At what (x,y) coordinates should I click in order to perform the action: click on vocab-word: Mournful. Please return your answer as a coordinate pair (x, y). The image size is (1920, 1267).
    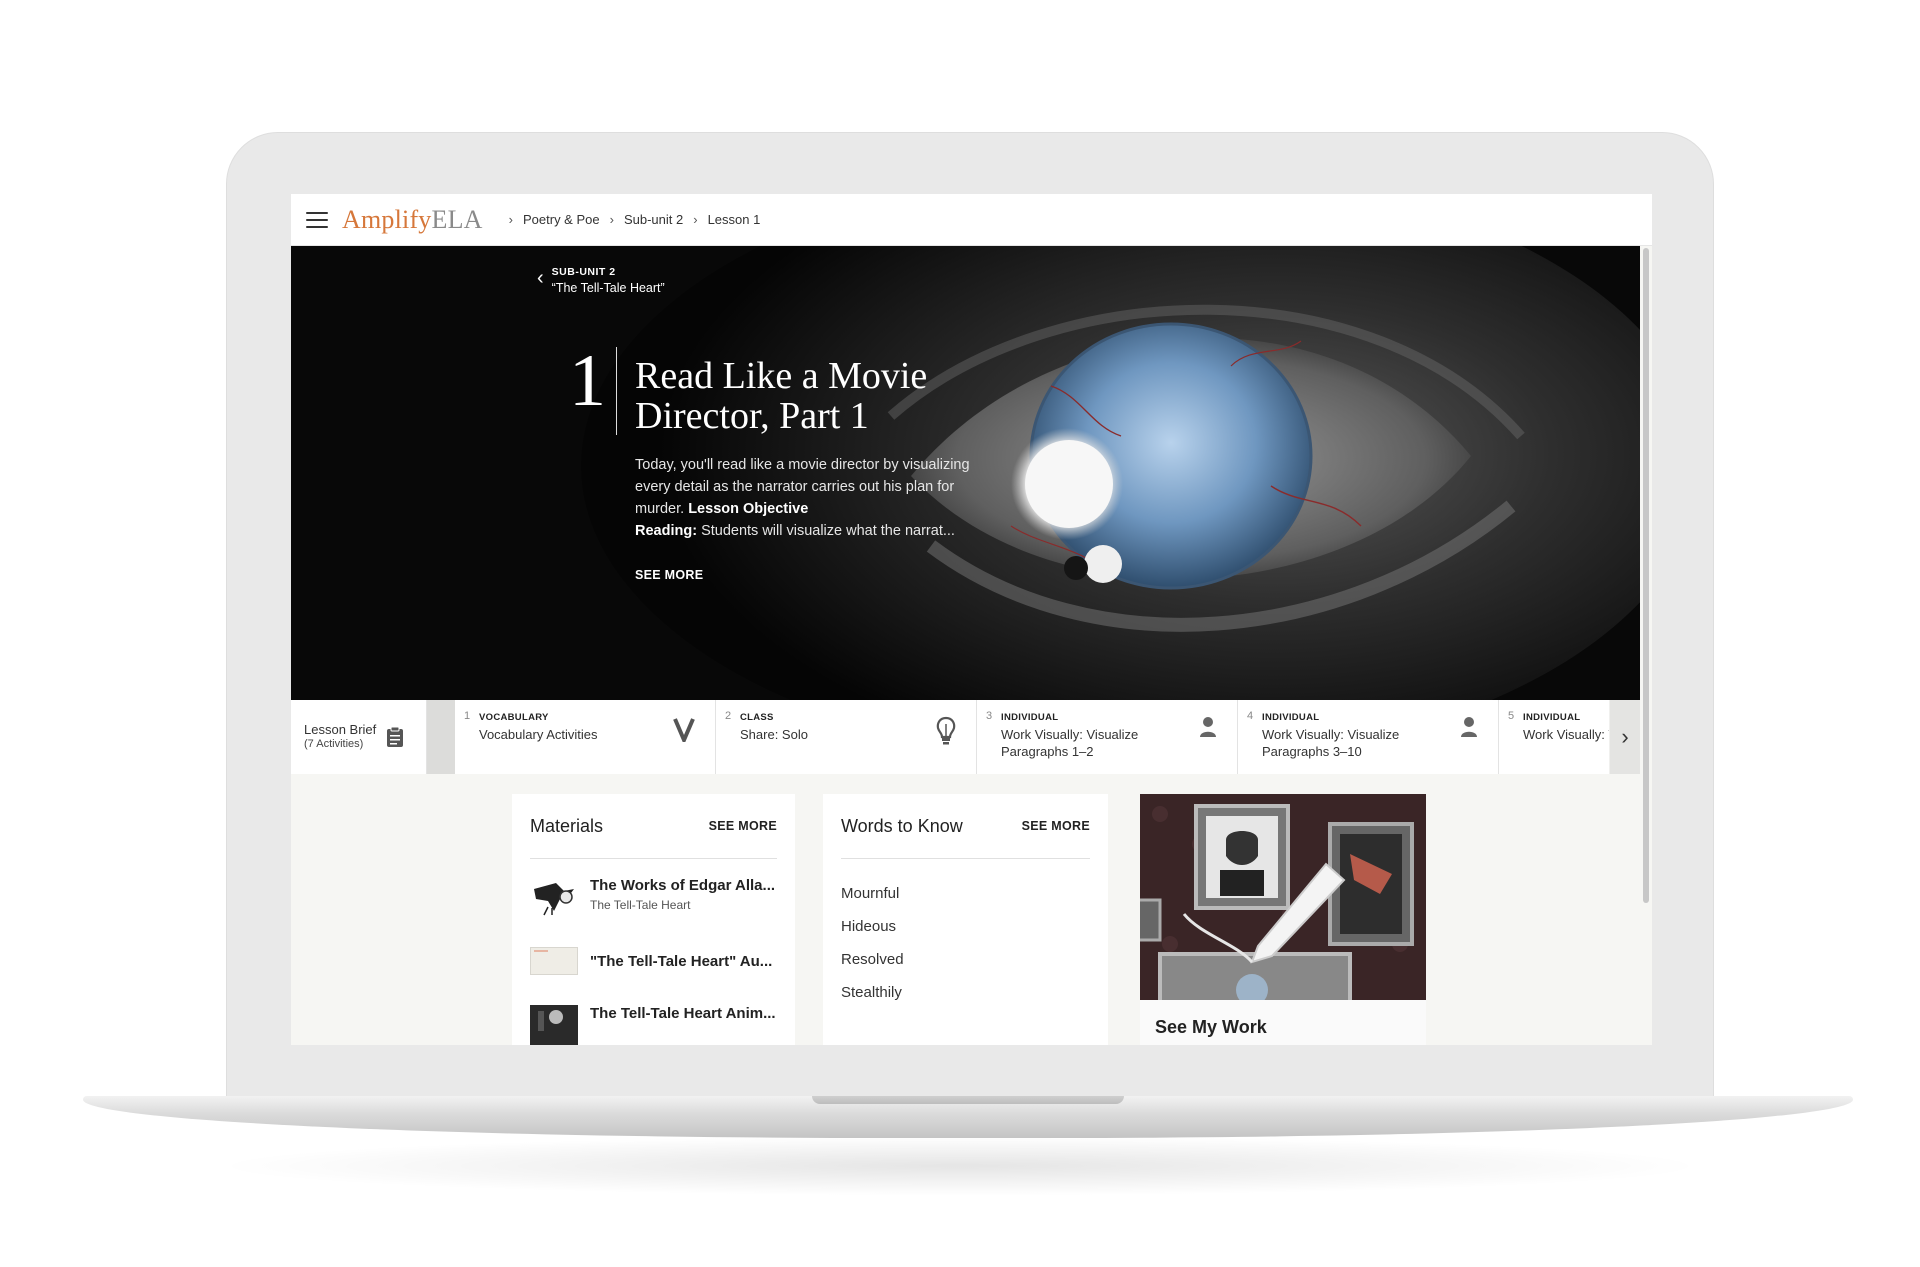
    Looking at the image, I should click on (965, 893).